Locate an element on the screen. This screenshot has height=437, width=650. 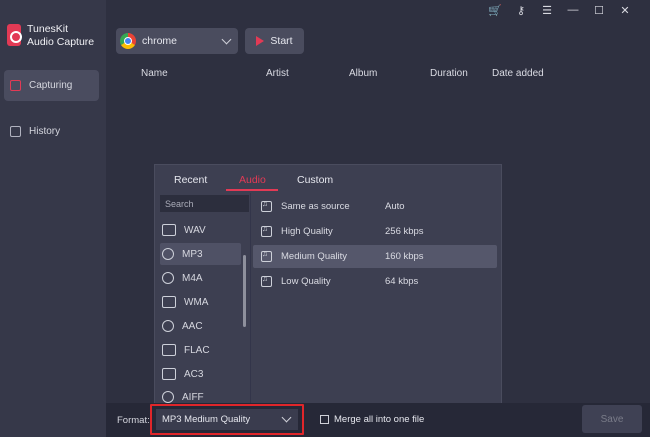
merge-label: Merge all into one file is located at coordinates (379, 419).